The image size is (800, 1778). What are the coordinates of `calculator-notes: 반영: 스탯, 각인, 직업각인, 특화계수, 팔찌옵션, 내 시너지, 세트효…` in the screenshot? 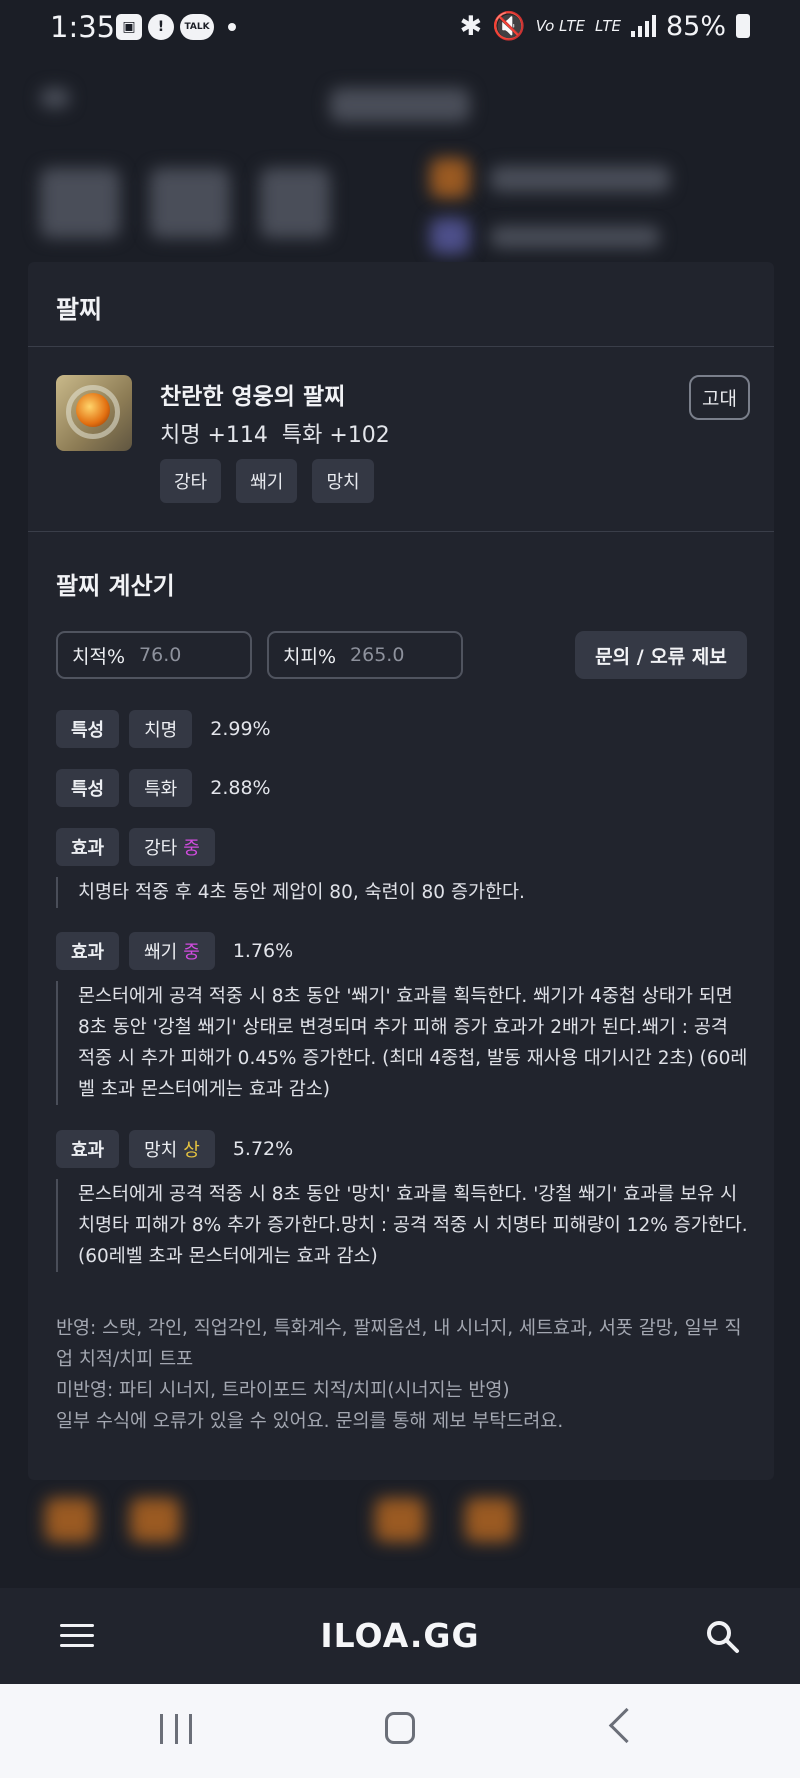 It's located at (406, 1375).